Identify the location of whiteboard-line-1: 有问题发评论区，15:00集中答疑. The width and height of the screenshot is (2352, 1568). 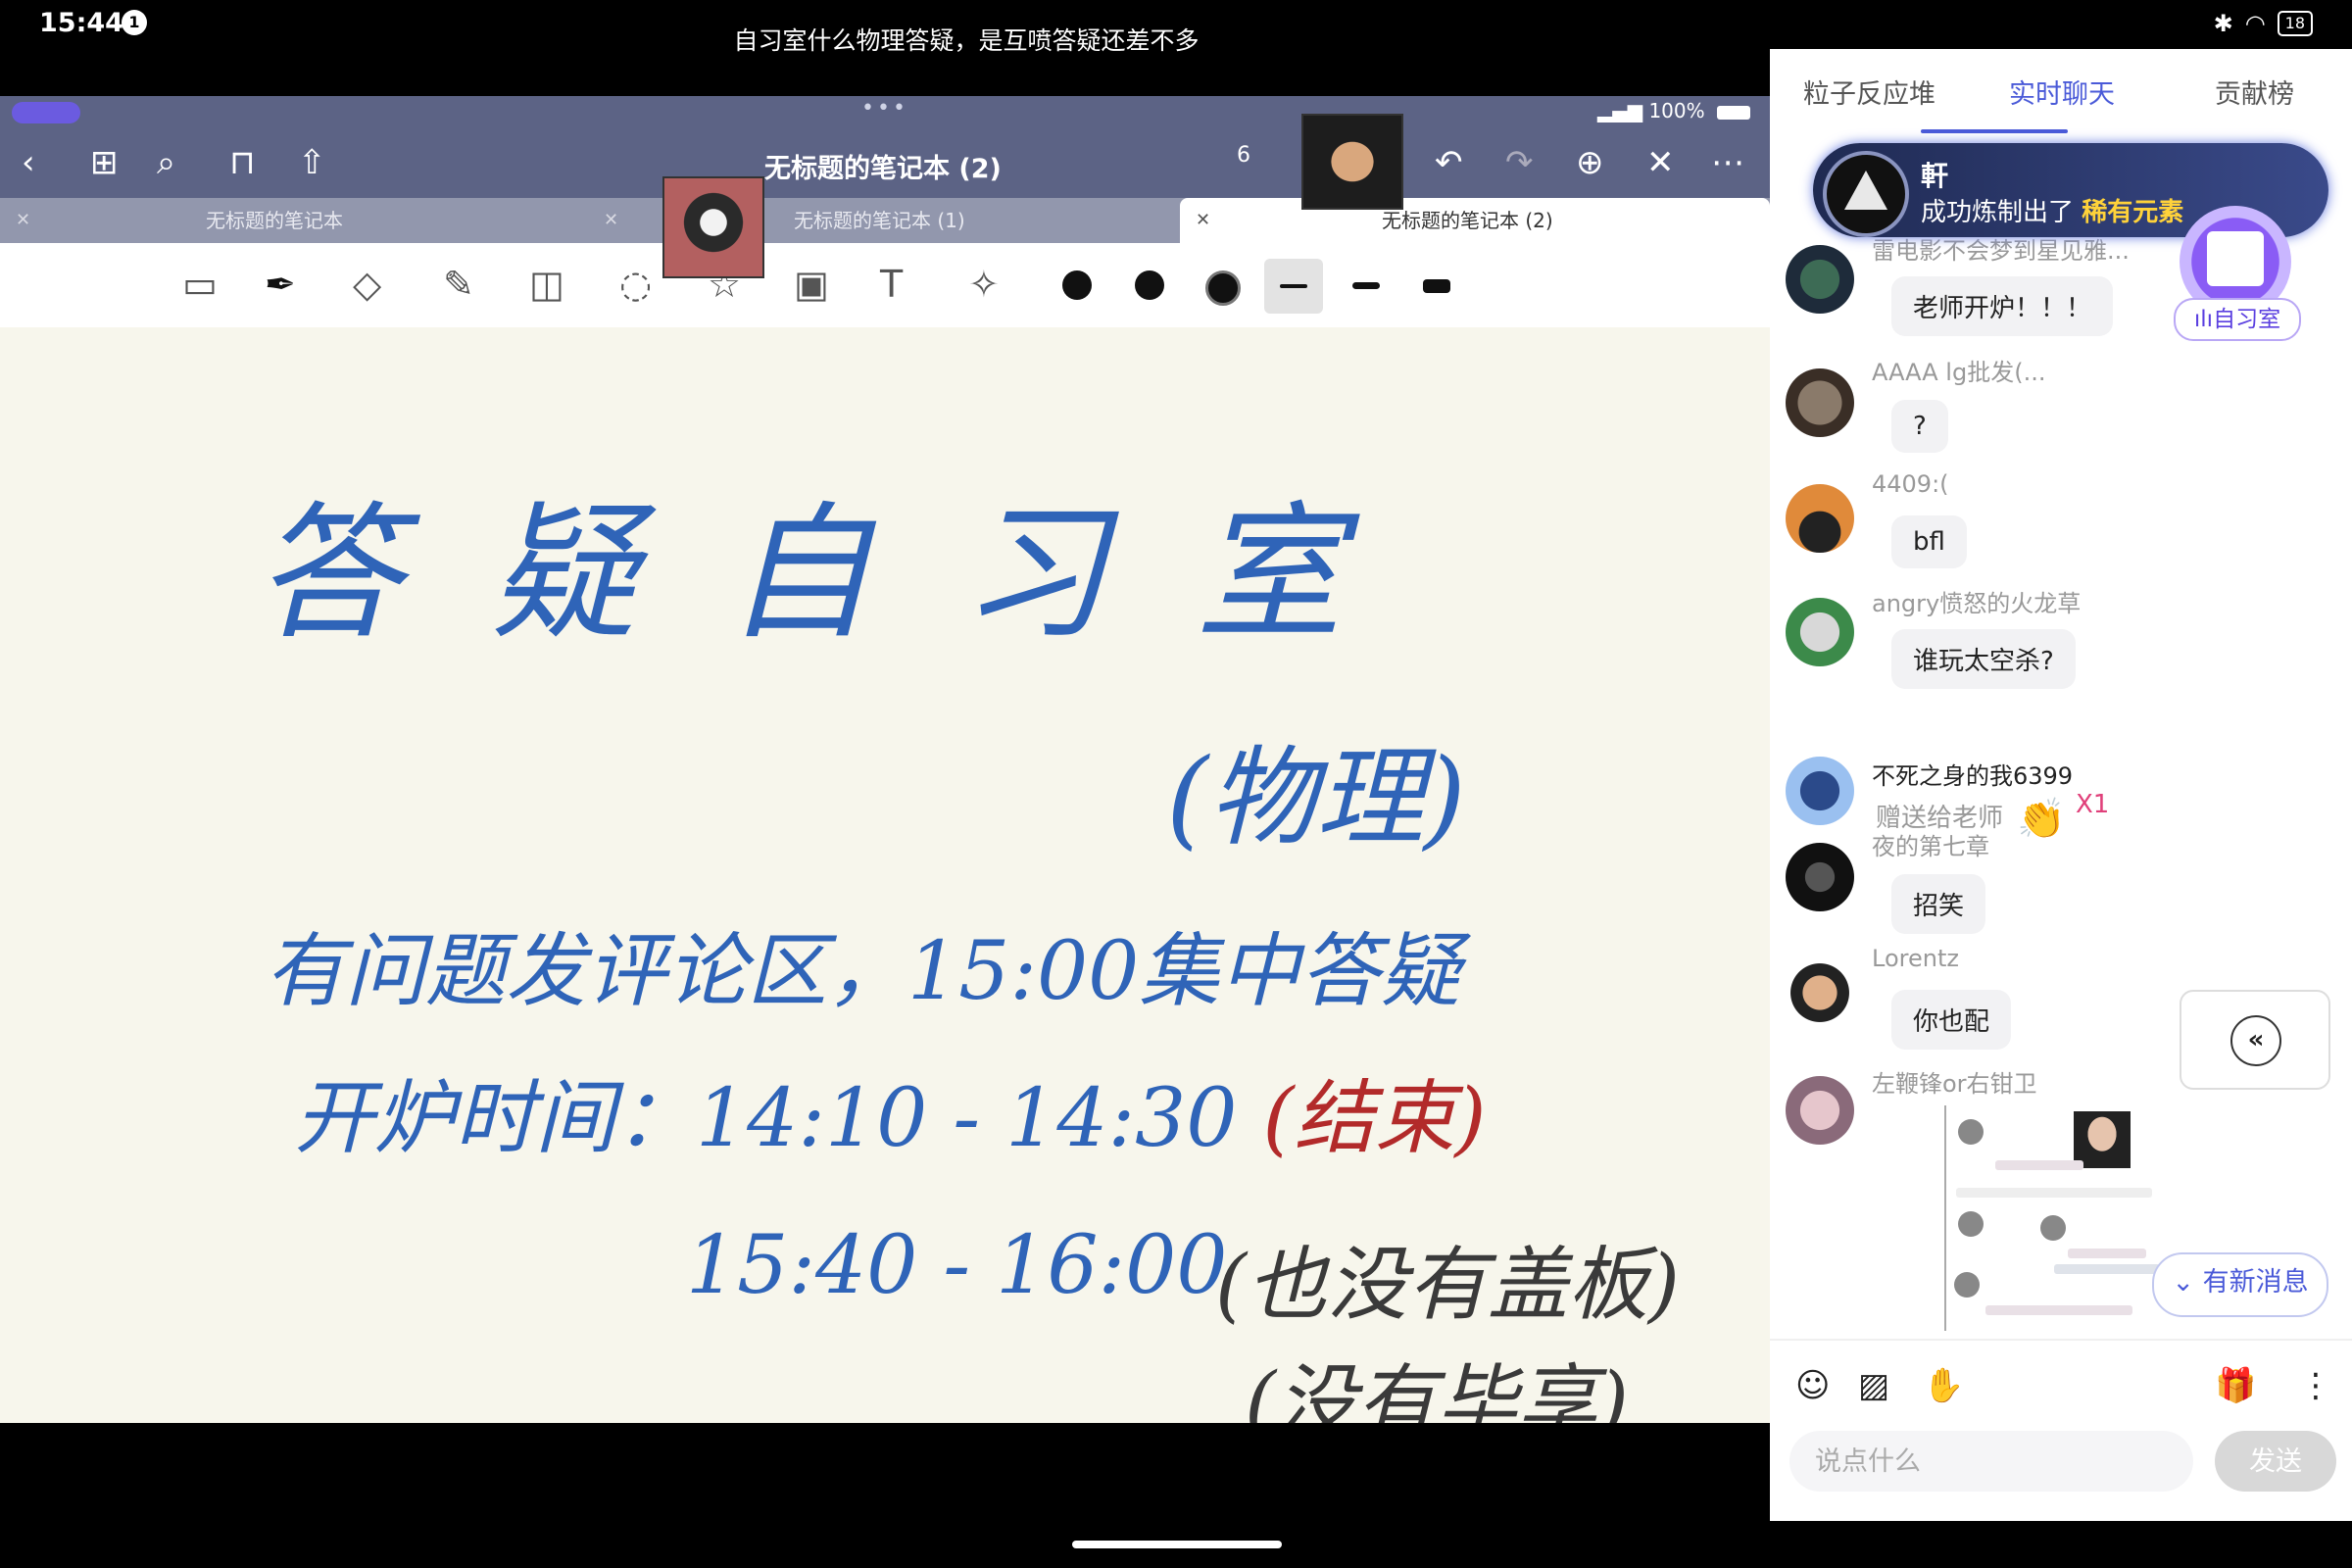
(863, 971).